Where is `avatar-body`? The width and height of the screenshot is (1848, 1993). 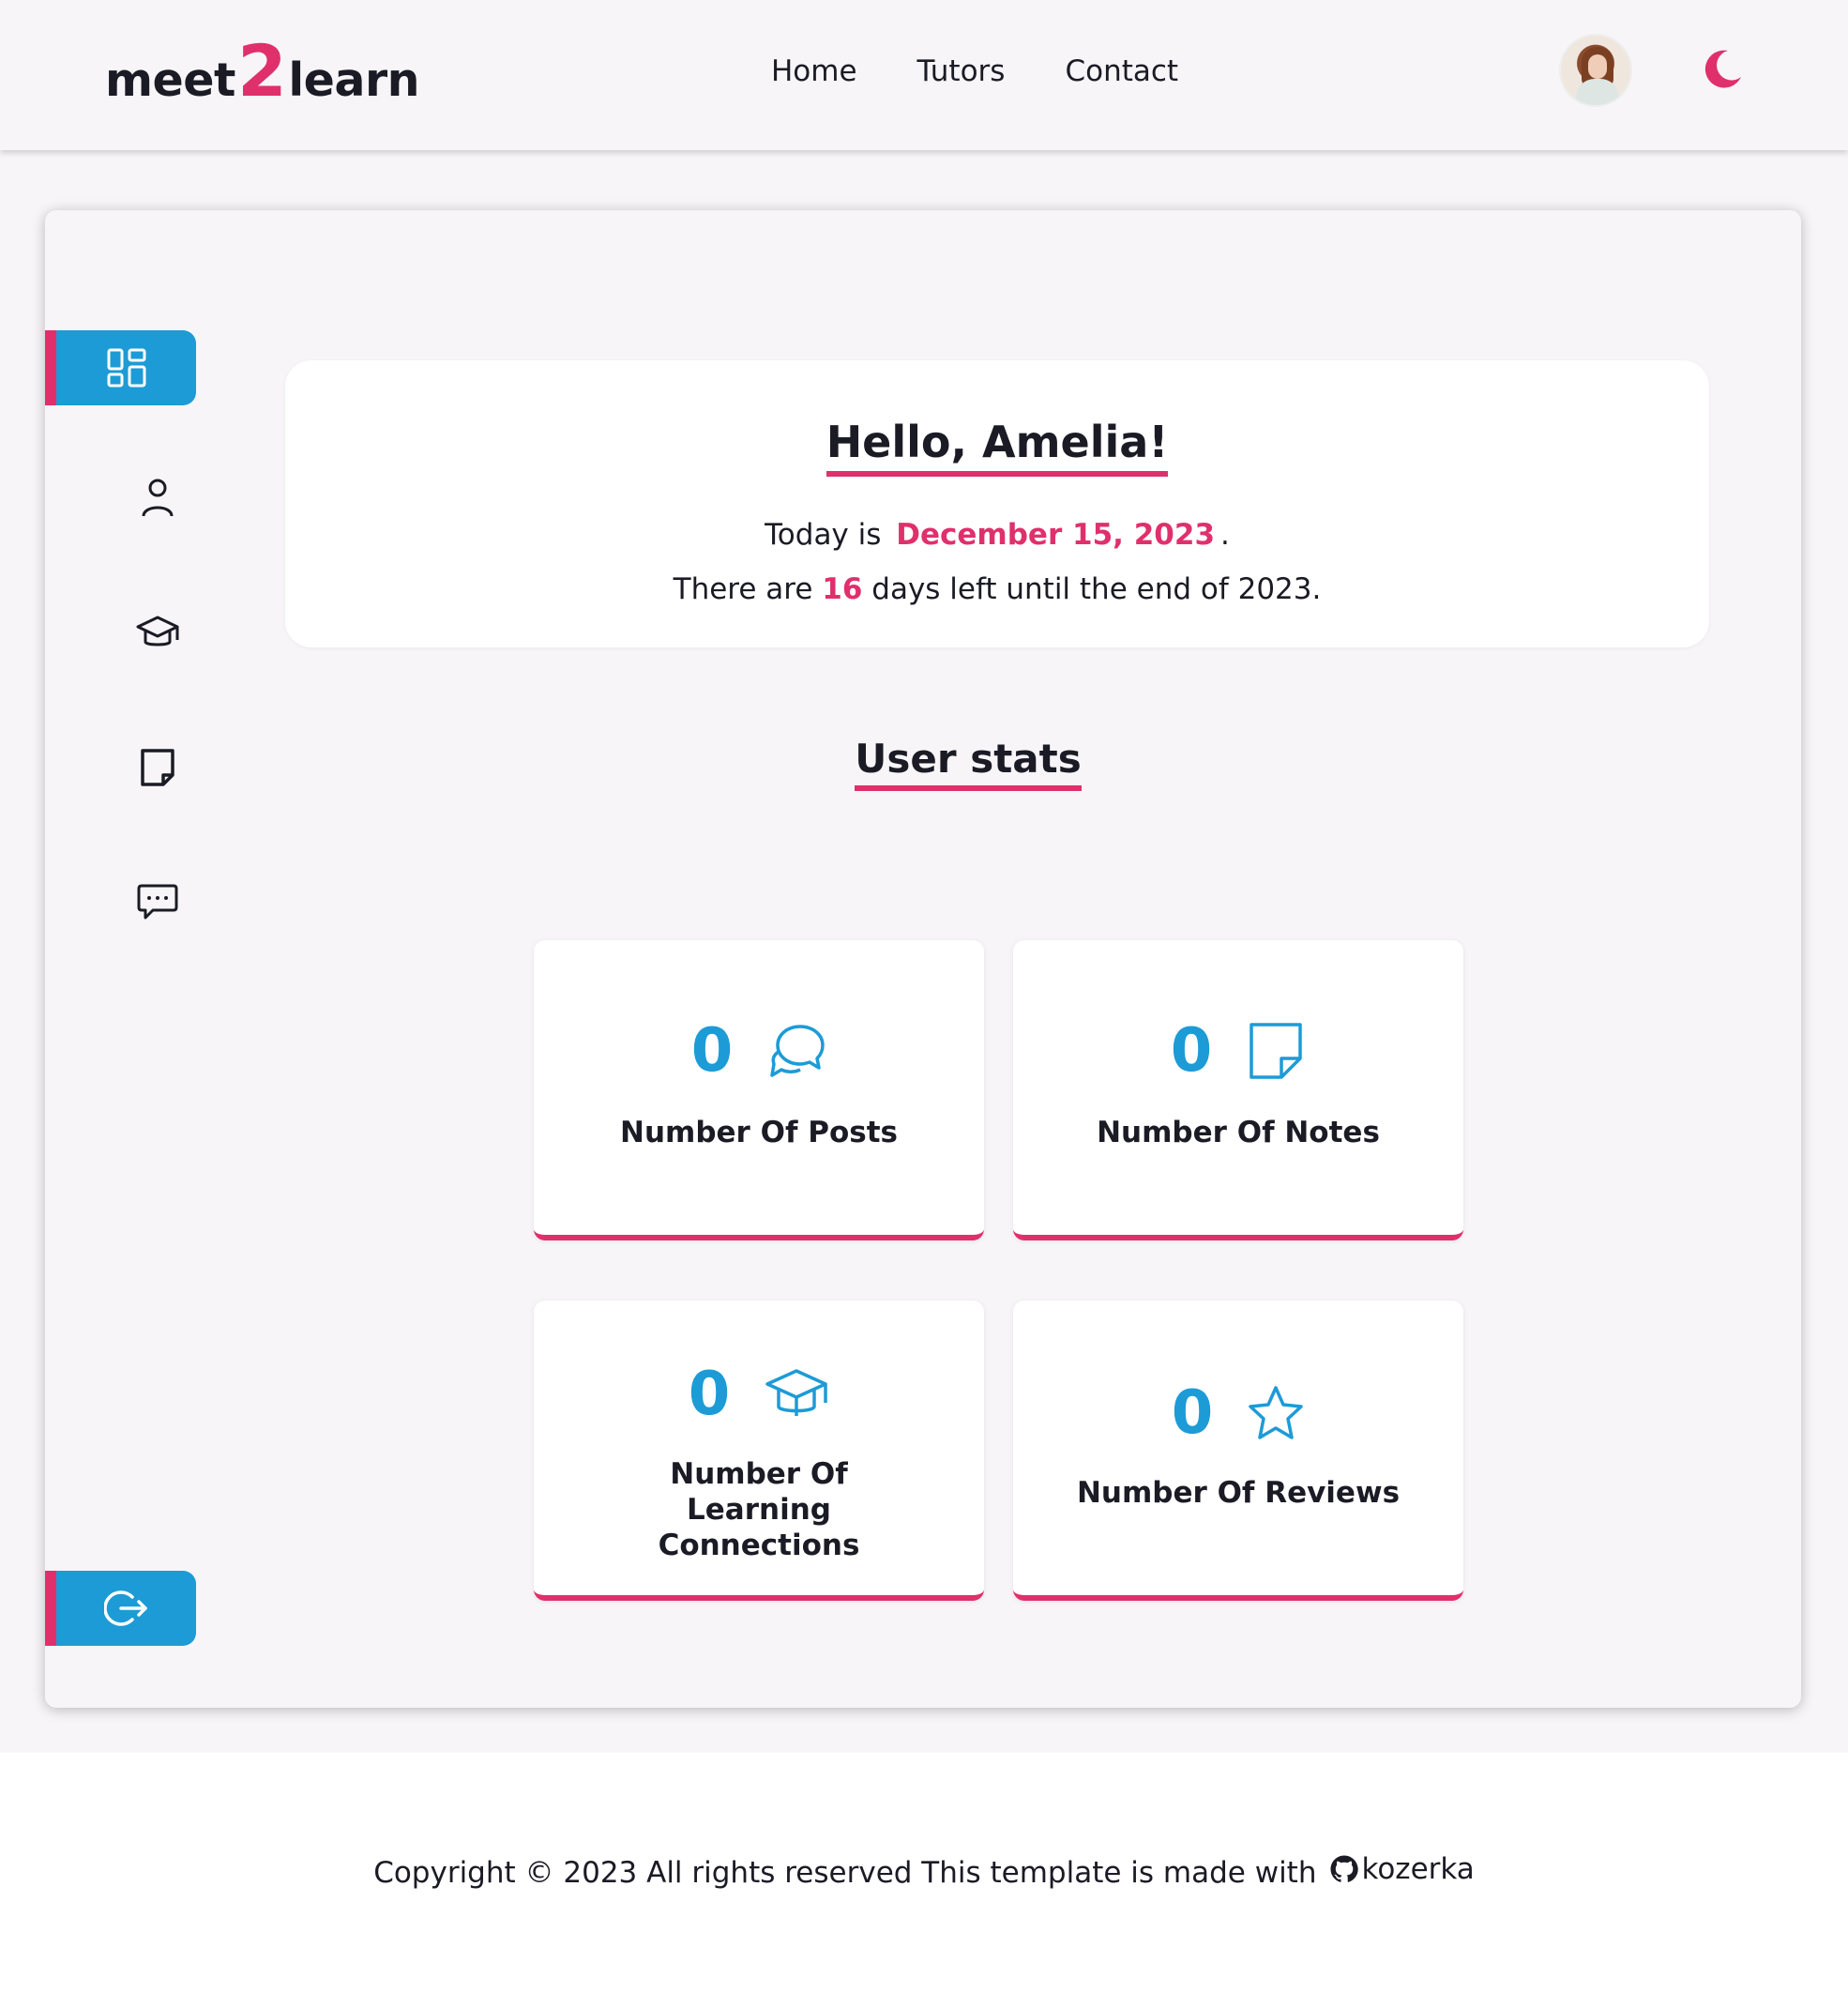 avatar-body is located at coordinates (1598, 92).